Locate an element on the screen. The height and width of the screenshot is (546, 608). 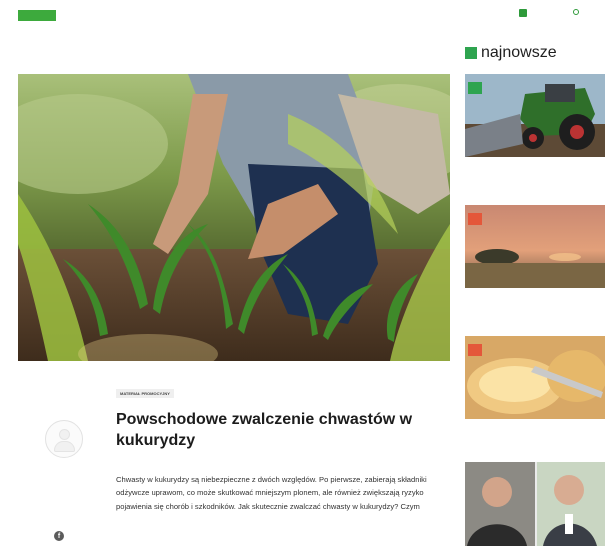
news-card-photo is located at coordinates (535, 504).